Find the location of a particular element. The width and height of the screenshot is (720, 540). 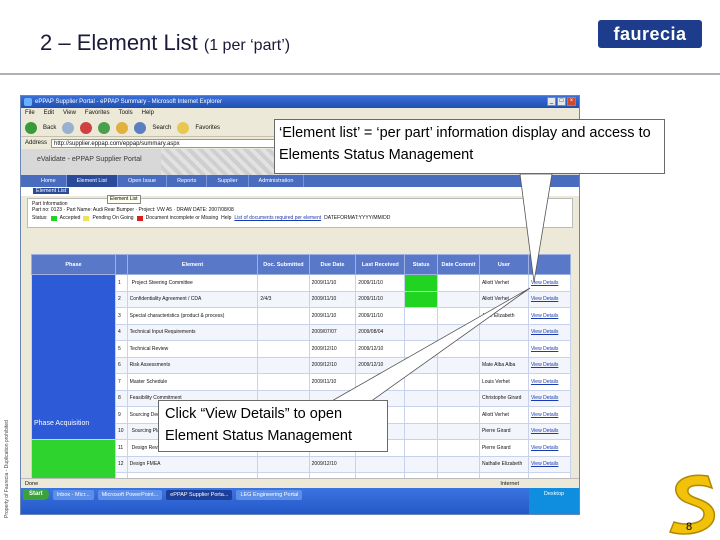

close-button: × is located at coordinates (571, 101).